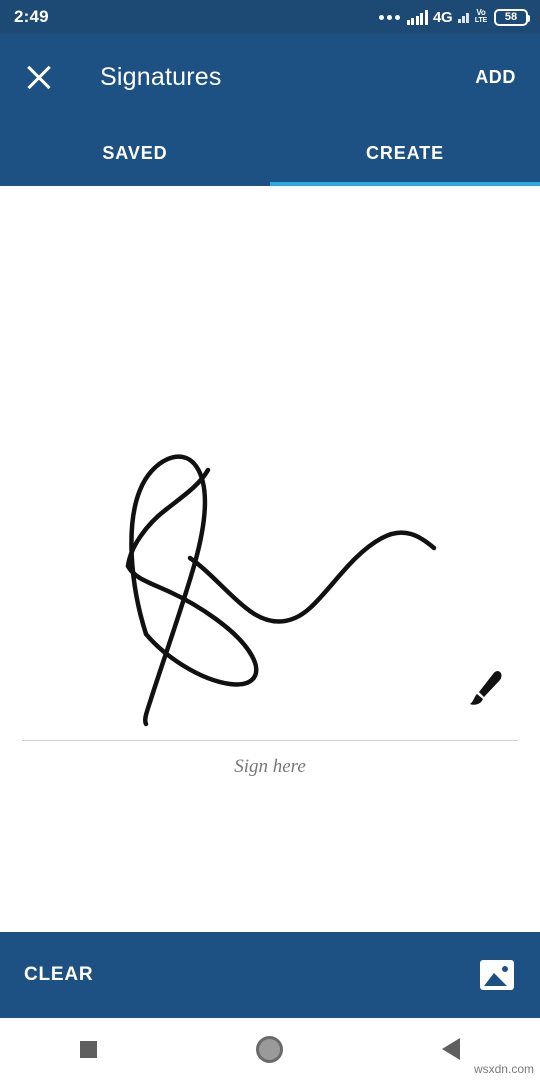 The height and width of the screenshot is (1080, 540). Describe the element at coordinates (497, 975) in the screenshot. I see `image-icon` at that location.